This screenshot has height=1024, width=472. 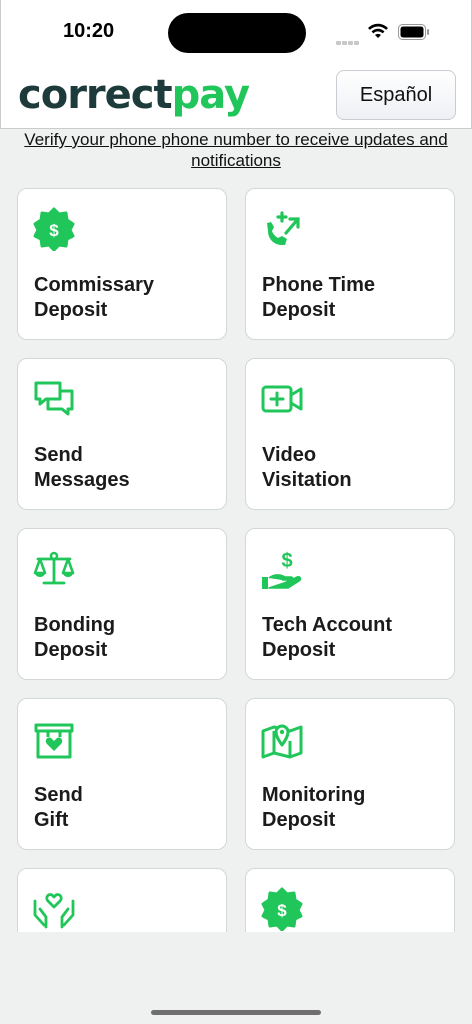 I want to click on status-bar: 10:20, so click(x=236, y=32).